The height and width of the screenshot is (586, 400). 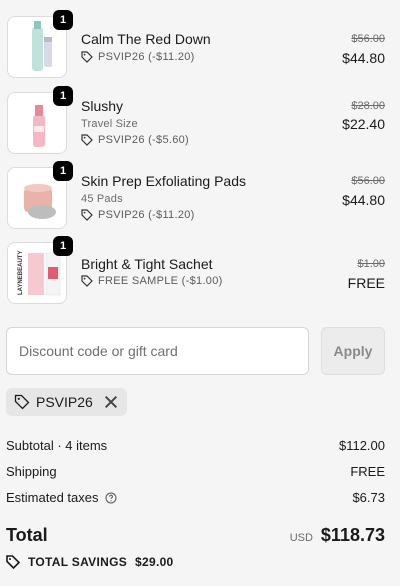 What do you see at coordinates (21, 273) in the screenshot?
I see `sachet-brand-text: LAYNEBEAUTY` at bounding box center [21, 273].